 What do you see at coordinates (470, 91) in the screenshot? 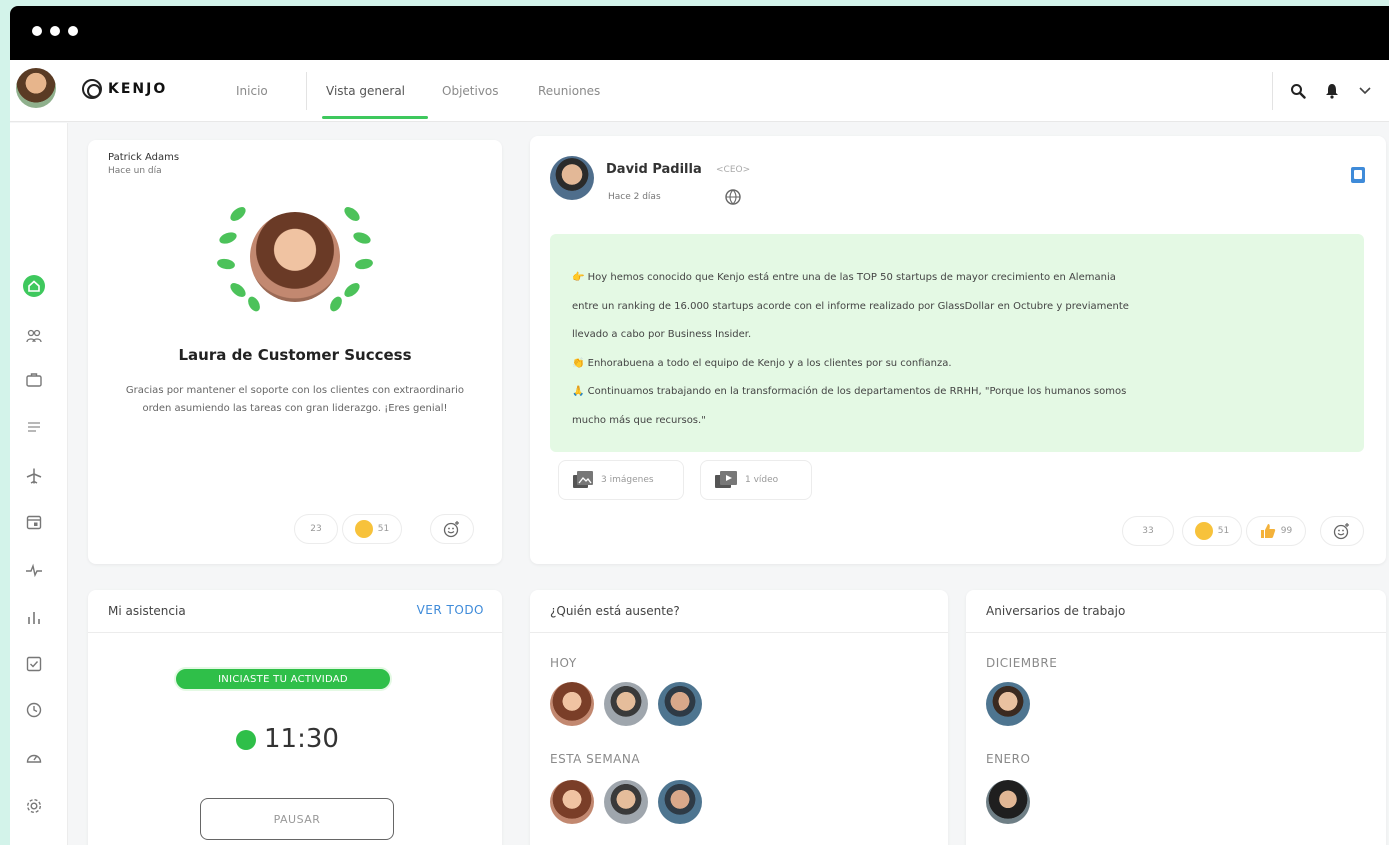
I see `nav-objetivos: Objetivos` at bounding box center [470, 91].